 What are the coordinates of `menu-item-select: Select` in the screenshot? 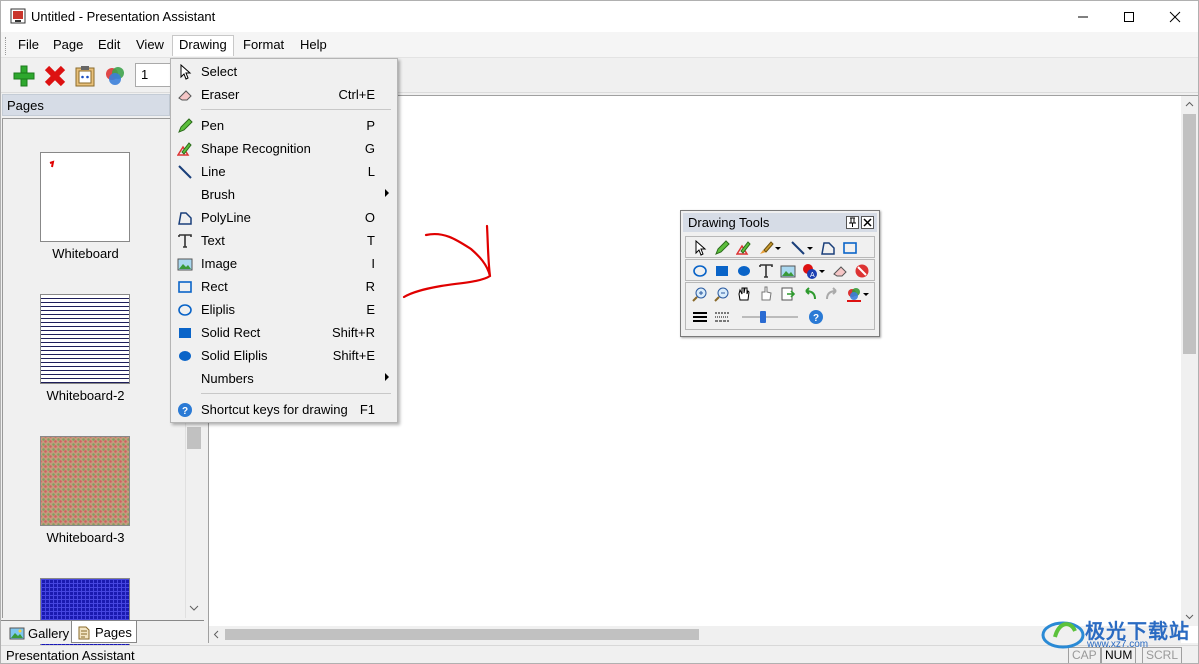 It's located at (284, 71).